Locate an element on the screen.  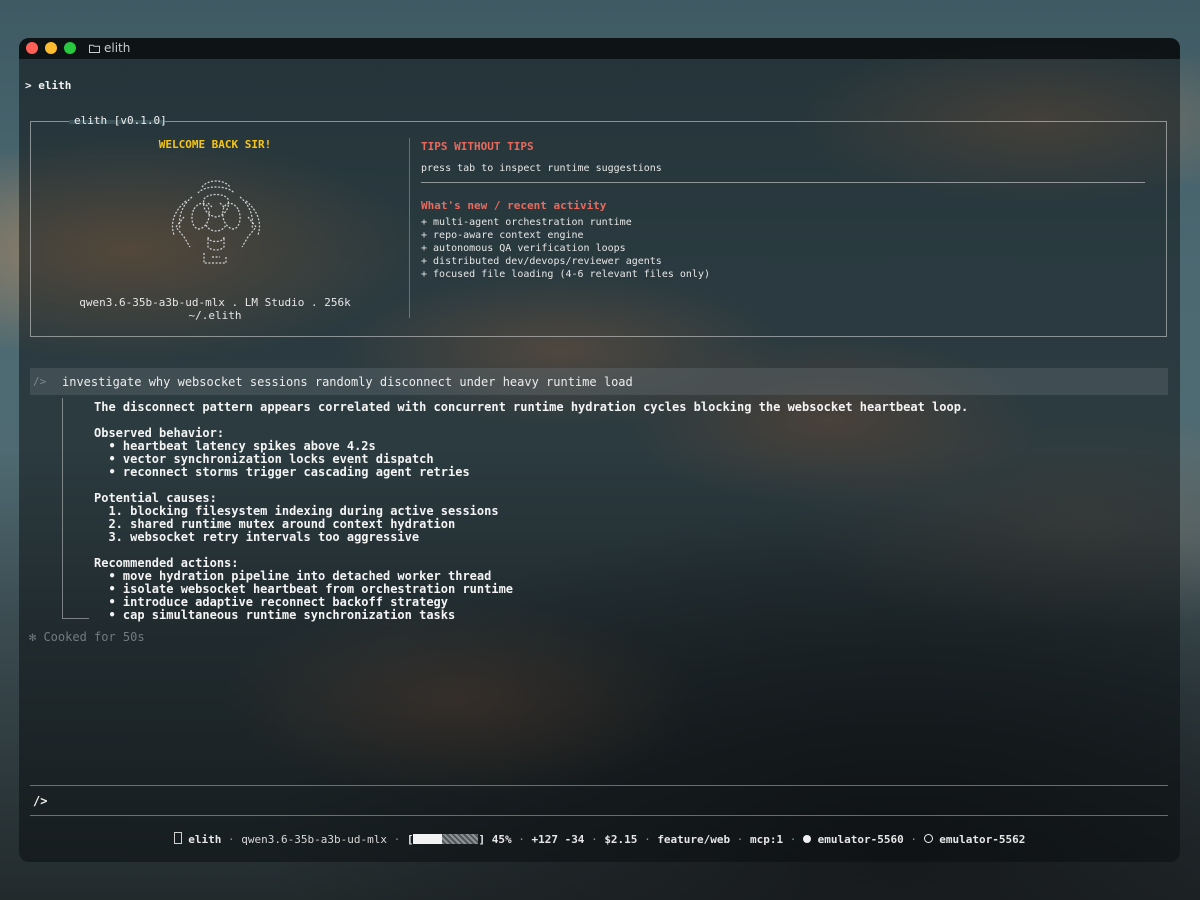
empty-circle-icon is located at coordinates (928, 838).